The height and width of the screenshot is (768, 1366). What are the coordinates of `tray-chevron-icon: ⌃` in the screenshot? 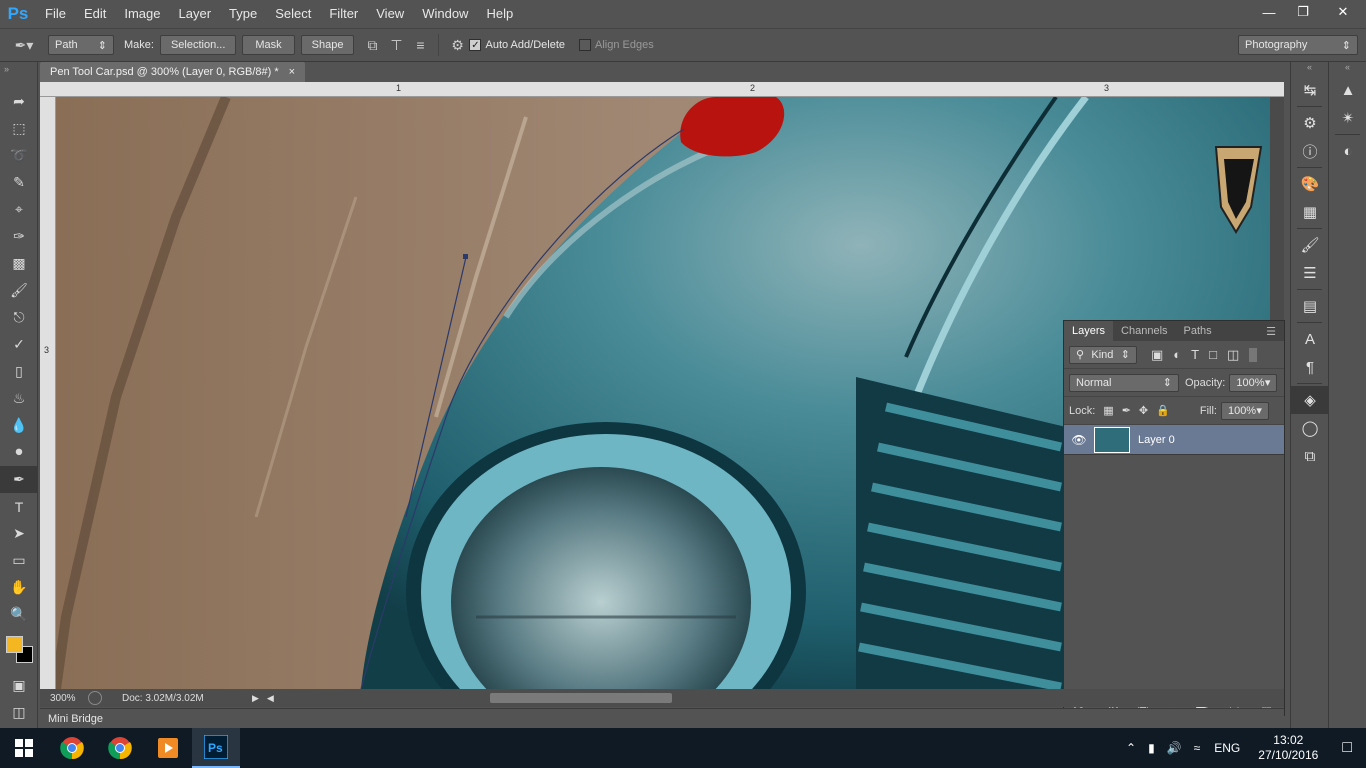 It's located at (1131, 748).